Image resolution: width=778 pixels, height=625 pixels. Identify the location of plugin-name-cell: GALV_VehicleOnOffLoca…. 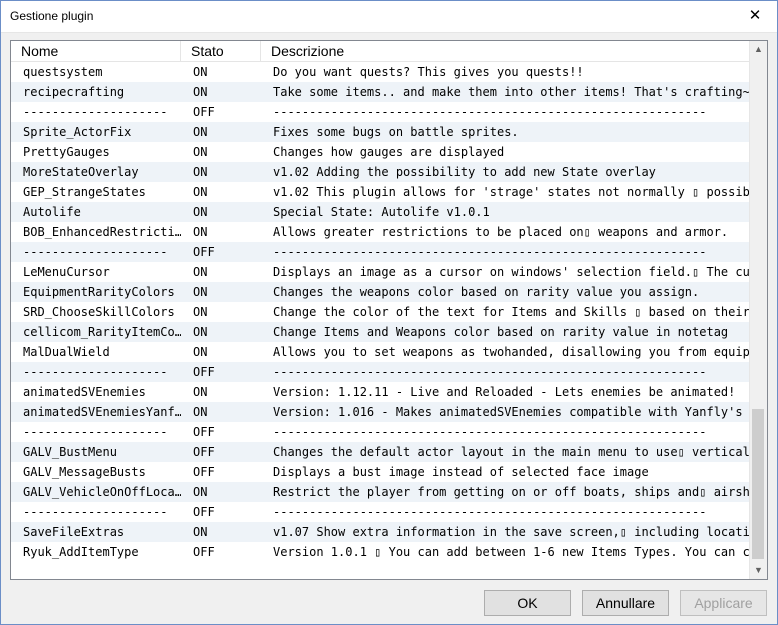
(102, 492).